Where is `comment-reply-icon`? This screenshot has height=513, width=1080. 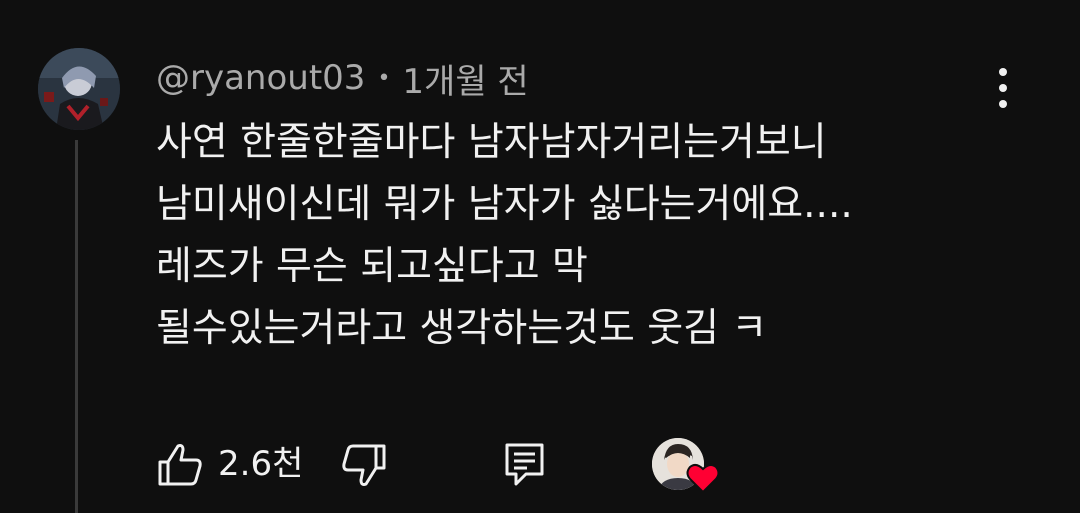 comment-reply-icon is located at coordinates (524, 464).